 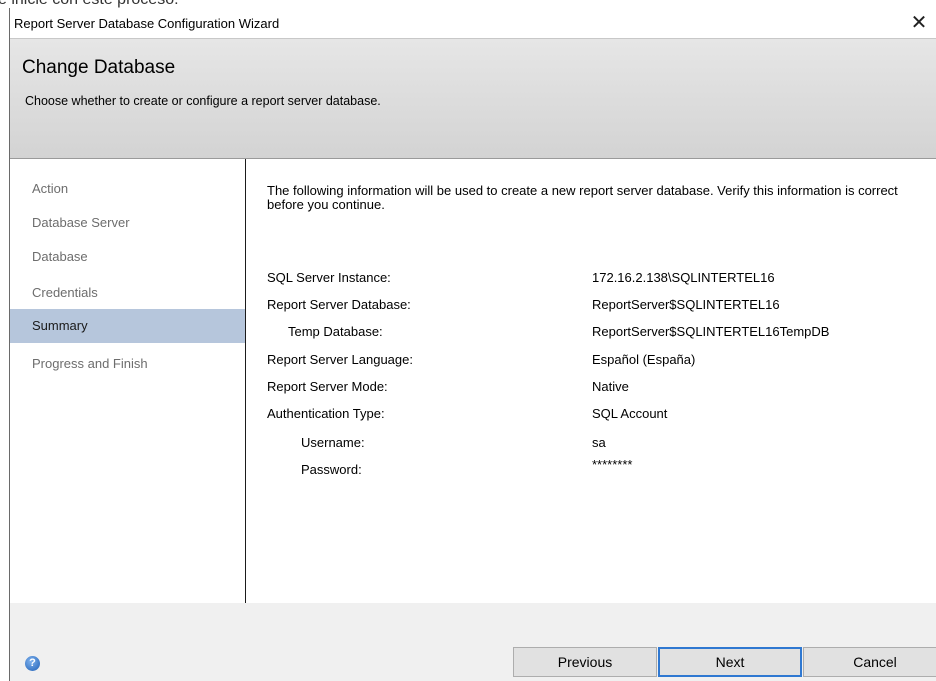 I want to click on summary-label: Authentication Type:, so click(x=326, y=413).